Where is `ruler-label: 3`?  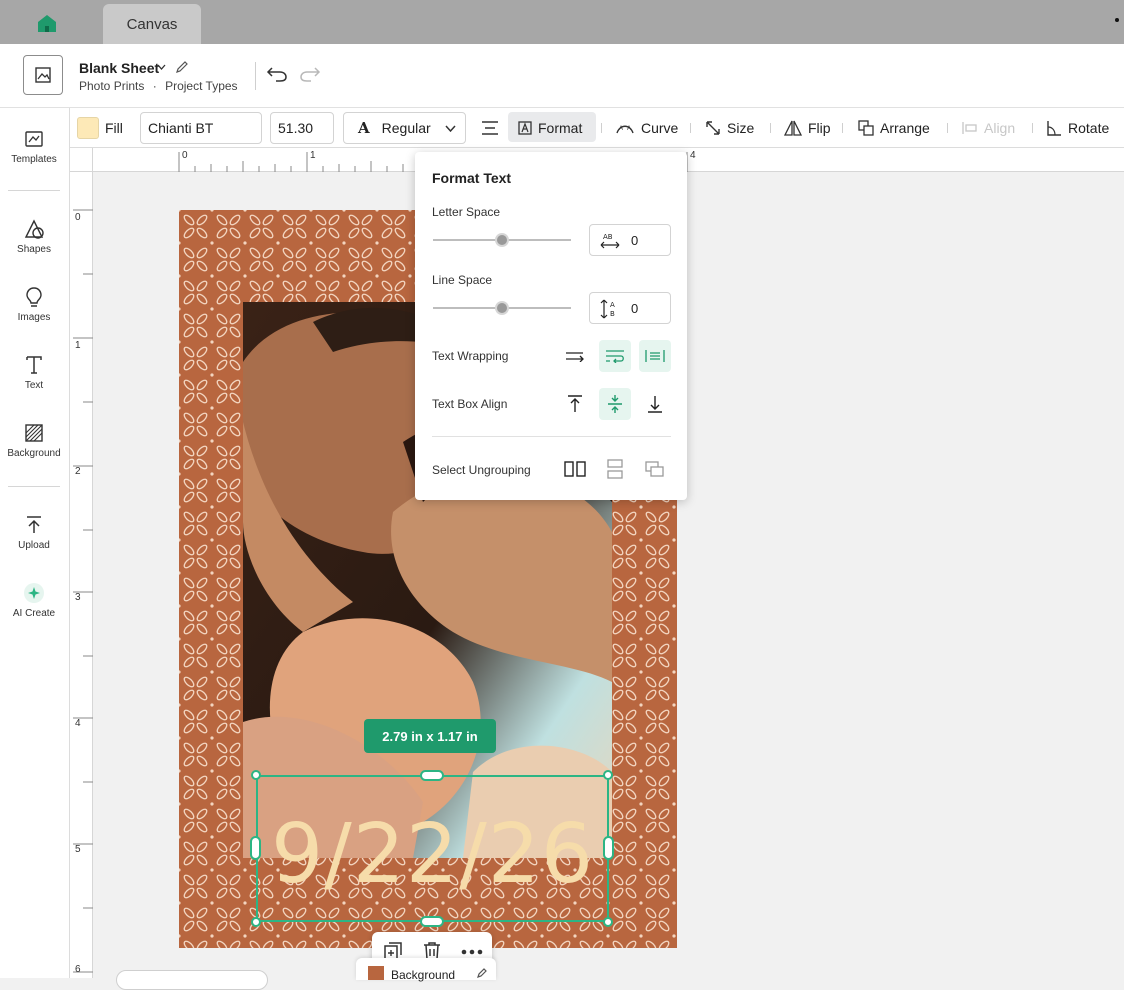
ruler-label: 3 is located at coordinates (78, 597).